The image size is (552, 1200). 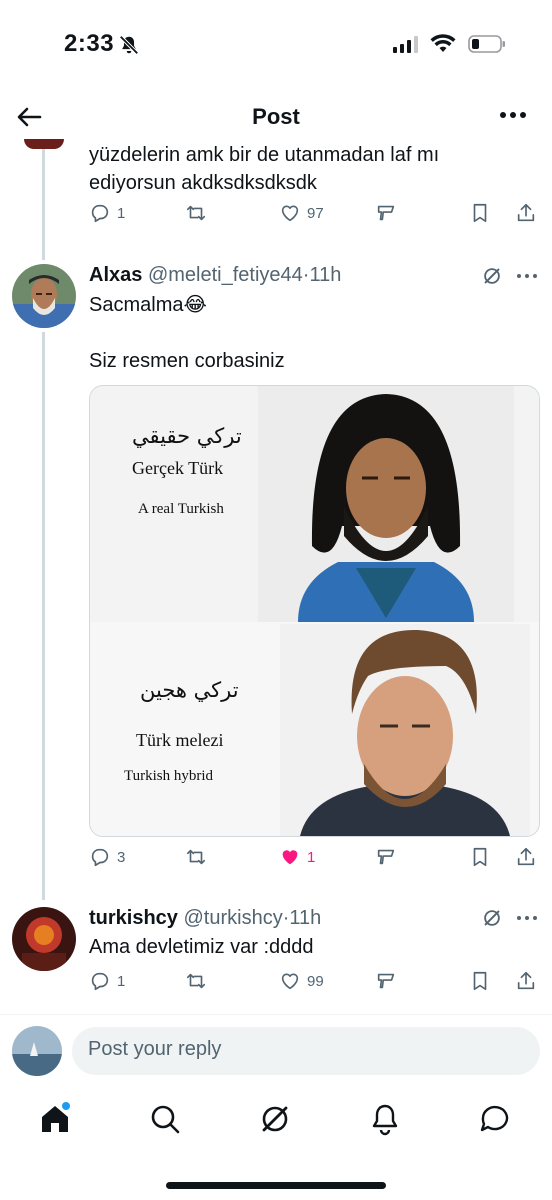 What do you see at coordinates (178, 468) in the screenshot?
I see `meme-top-turkish: Gerçek Türk` at bounding box center [178, 468].